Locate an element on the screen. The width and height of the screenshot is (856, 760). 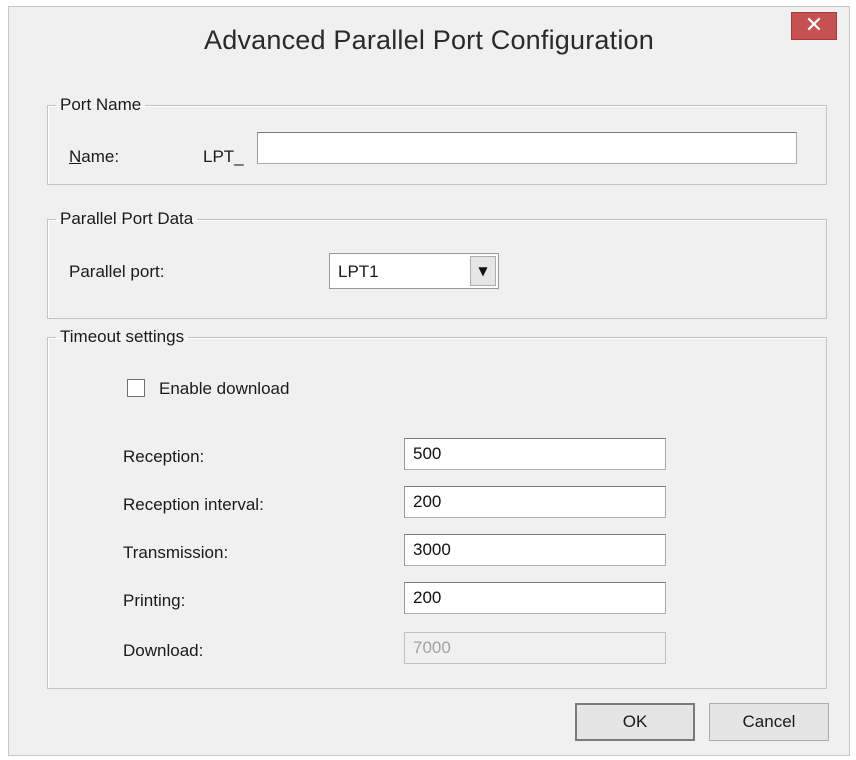
download-input: 7000 is located at coordinates (535, 648).